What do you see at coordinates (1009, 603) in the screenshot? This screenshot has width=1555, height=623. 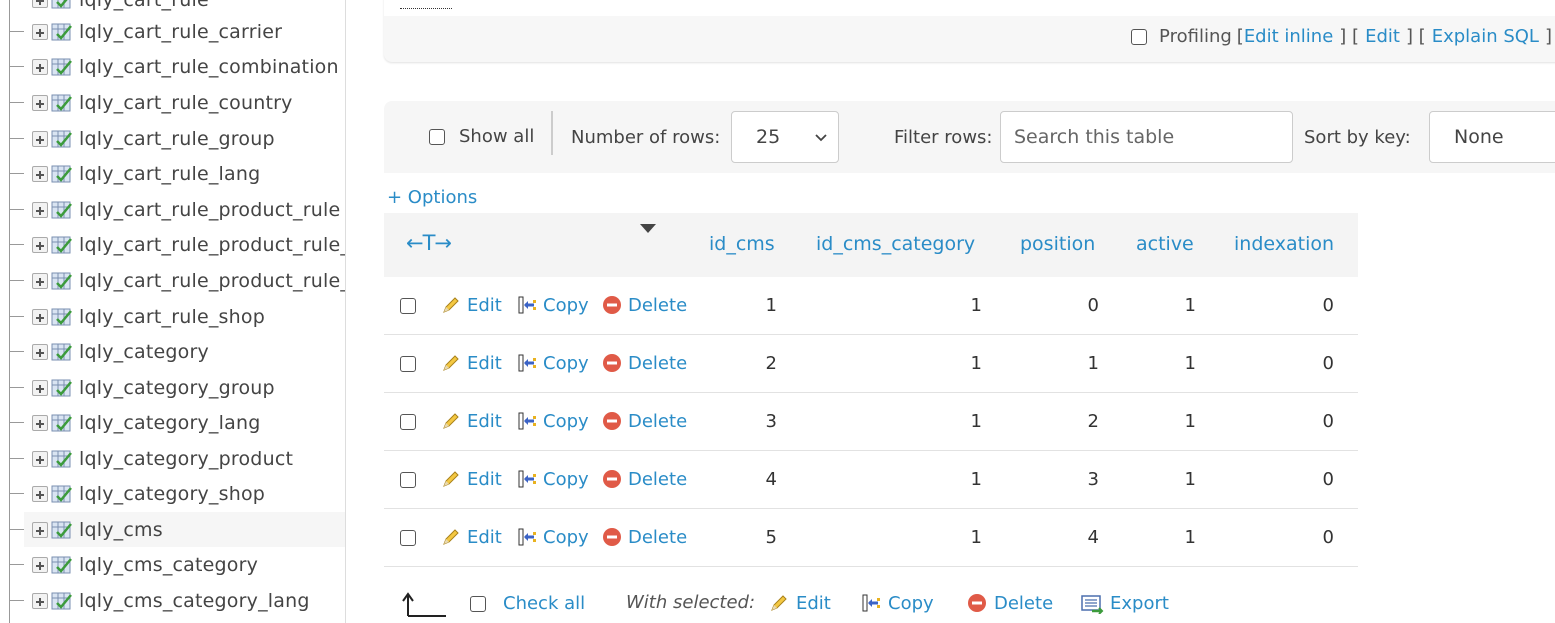 I see `bulk-delete-button: Delete` at bounding box center [1009, 603].